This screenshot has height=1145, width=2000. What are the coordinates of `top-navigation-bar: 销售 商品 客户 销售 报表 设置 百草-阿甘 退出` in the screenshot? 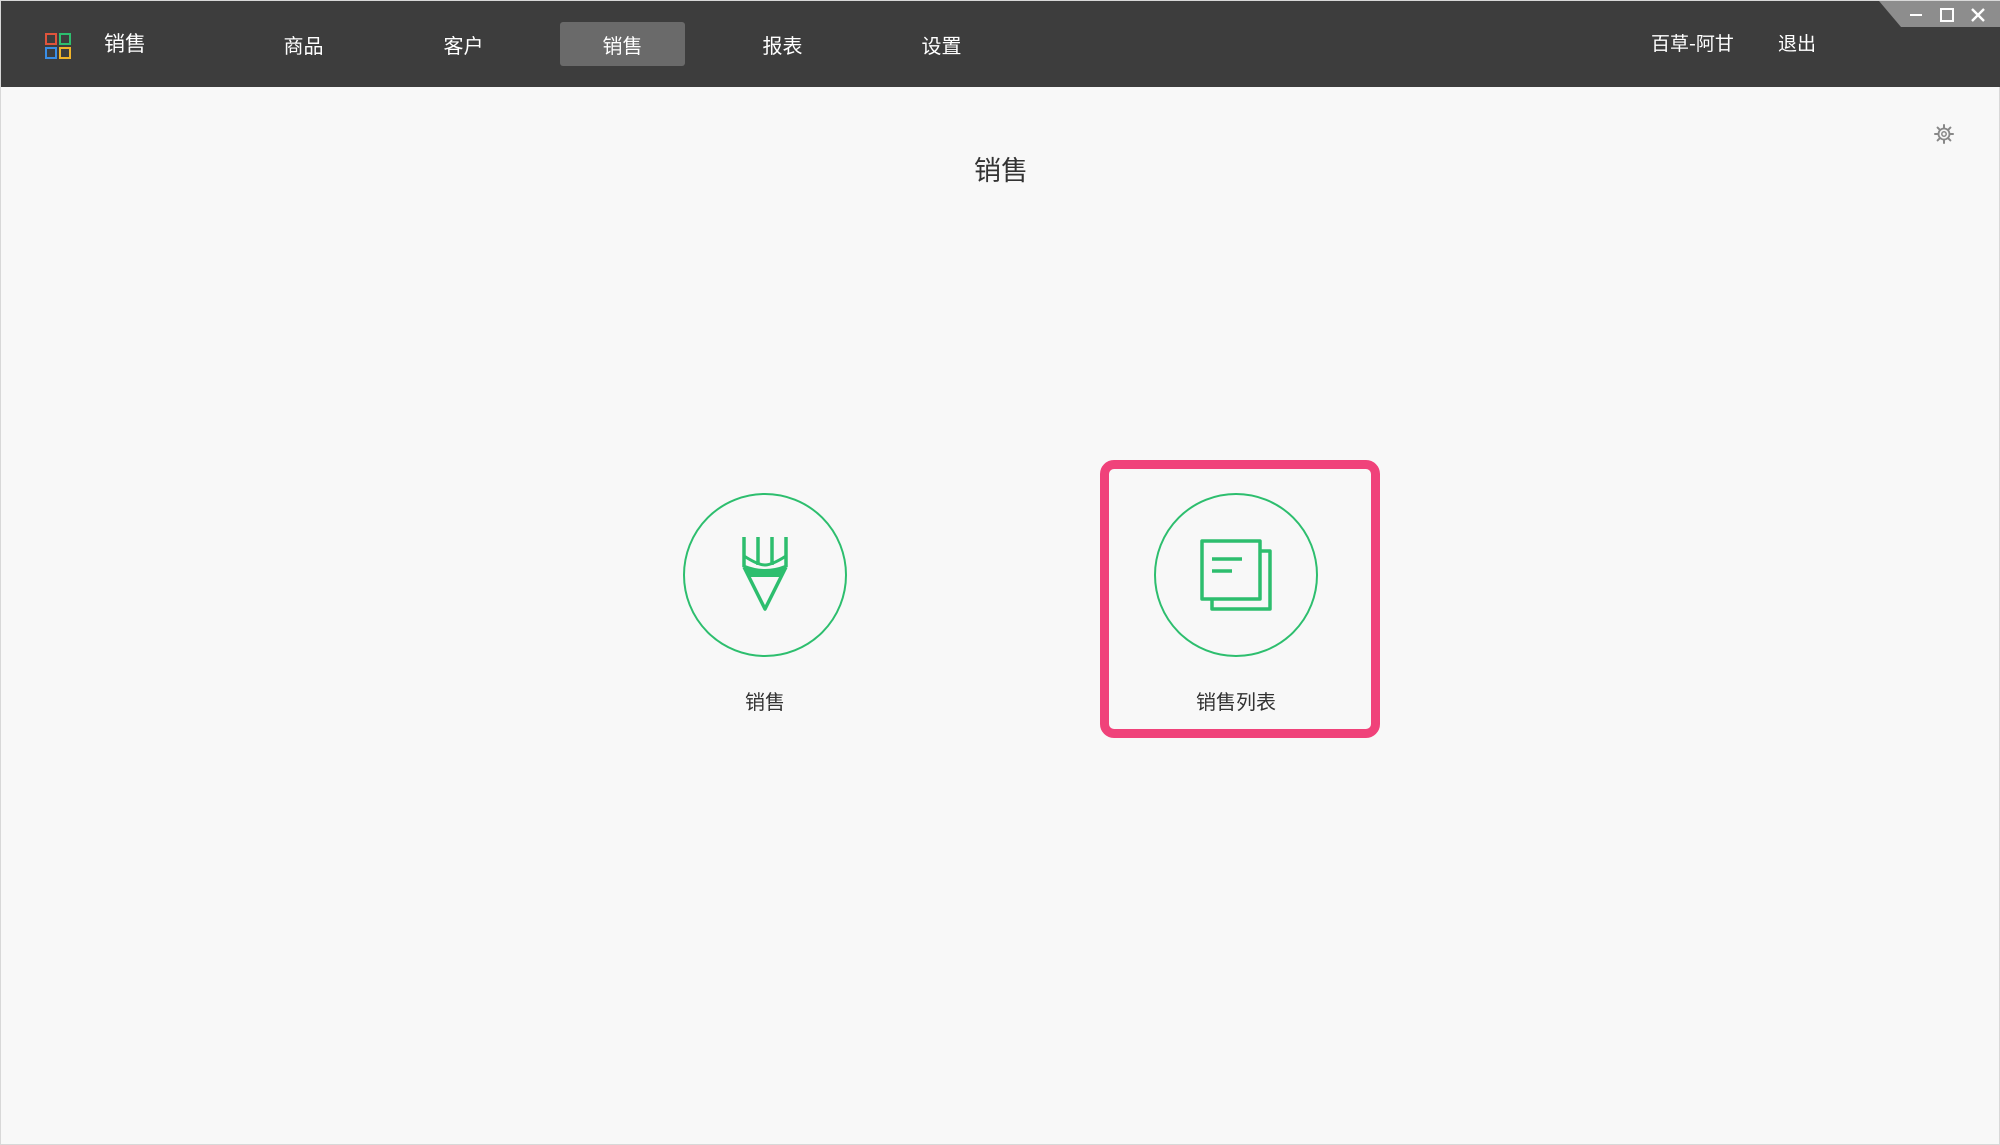 It's located at (1000, 44).